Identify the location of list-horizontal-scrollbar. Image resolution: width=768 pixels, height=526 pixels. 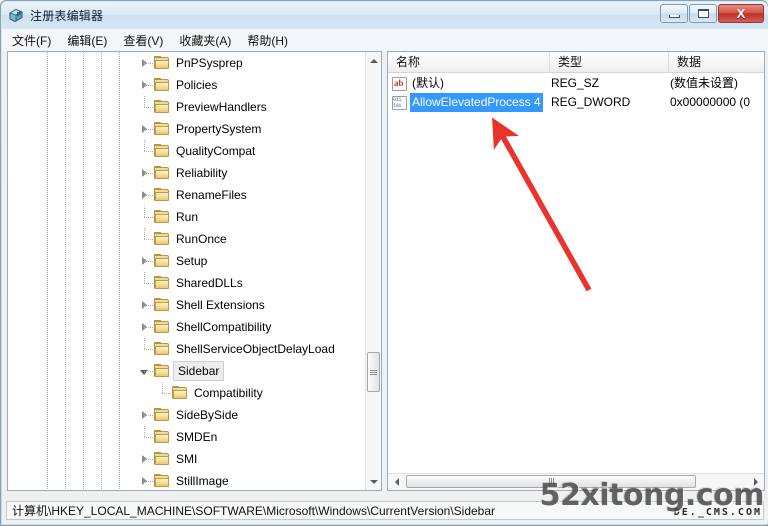
(576, 481).